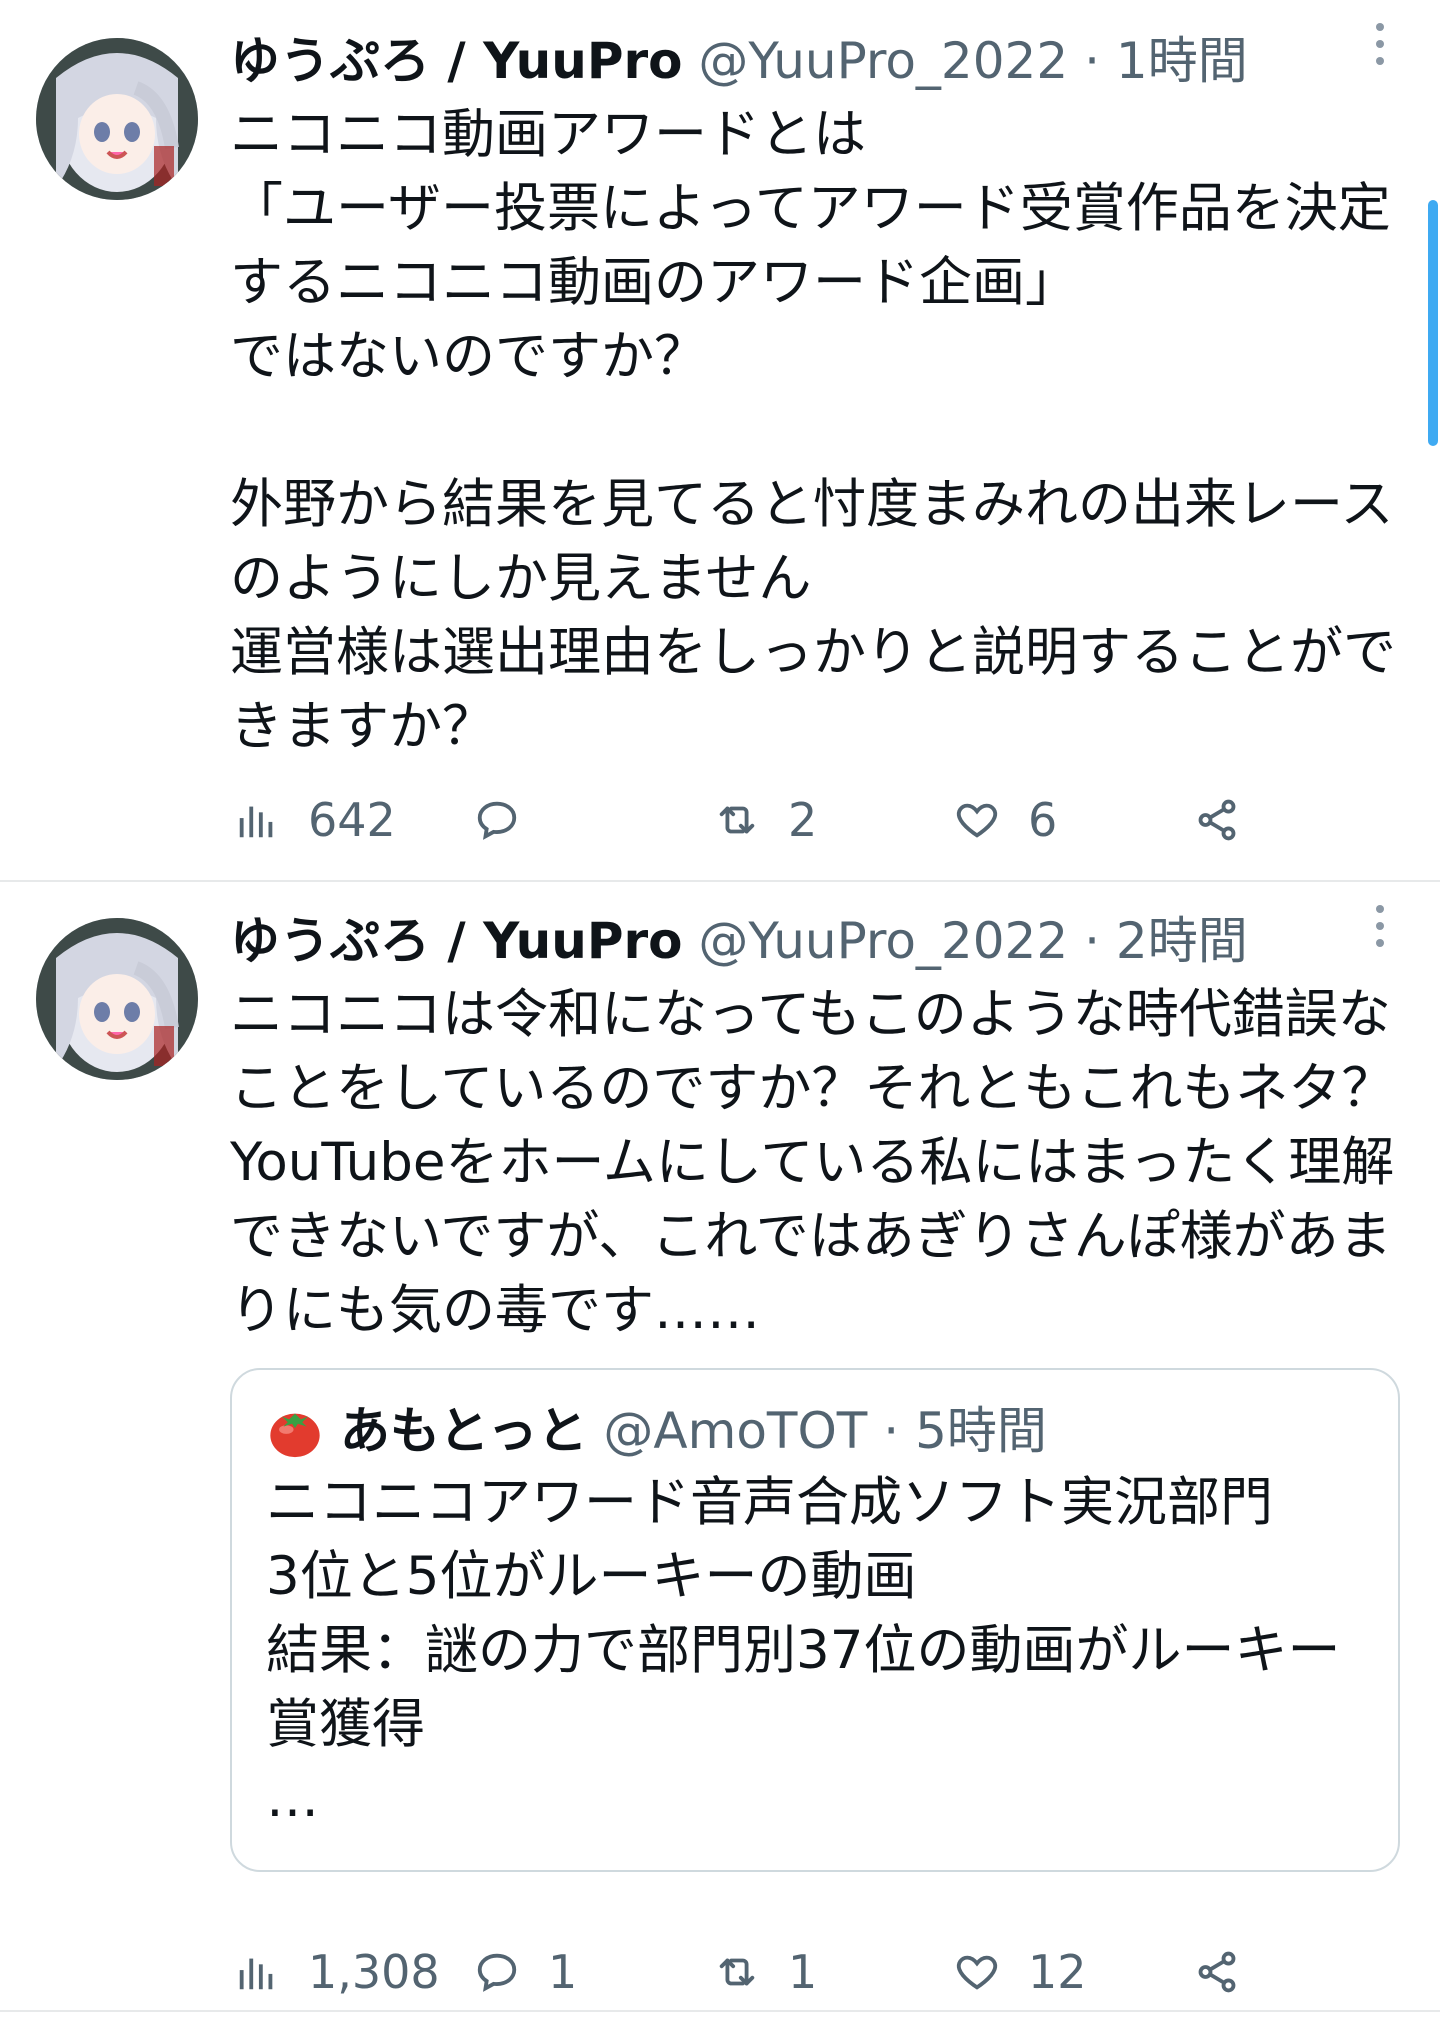 This screenshot has width=1440, height=2019. I want to click on like-button: 6, so click(1005, 820).